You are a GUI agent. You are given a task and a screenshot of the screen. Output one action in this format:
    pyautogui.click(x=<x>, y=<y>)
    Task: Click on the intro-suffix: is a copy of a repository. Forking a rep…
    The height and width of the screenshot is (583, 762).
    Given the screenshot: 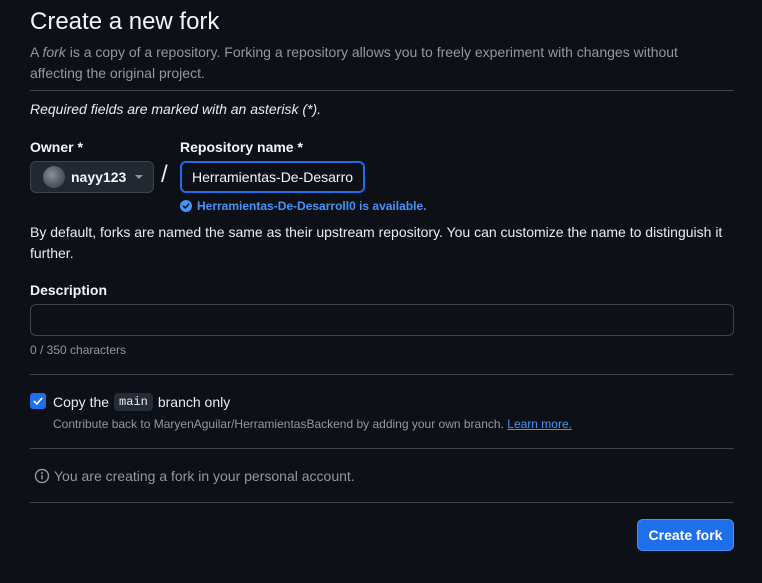 What is the action you would take?
    pyautogui.click(x=354, y=62)
    